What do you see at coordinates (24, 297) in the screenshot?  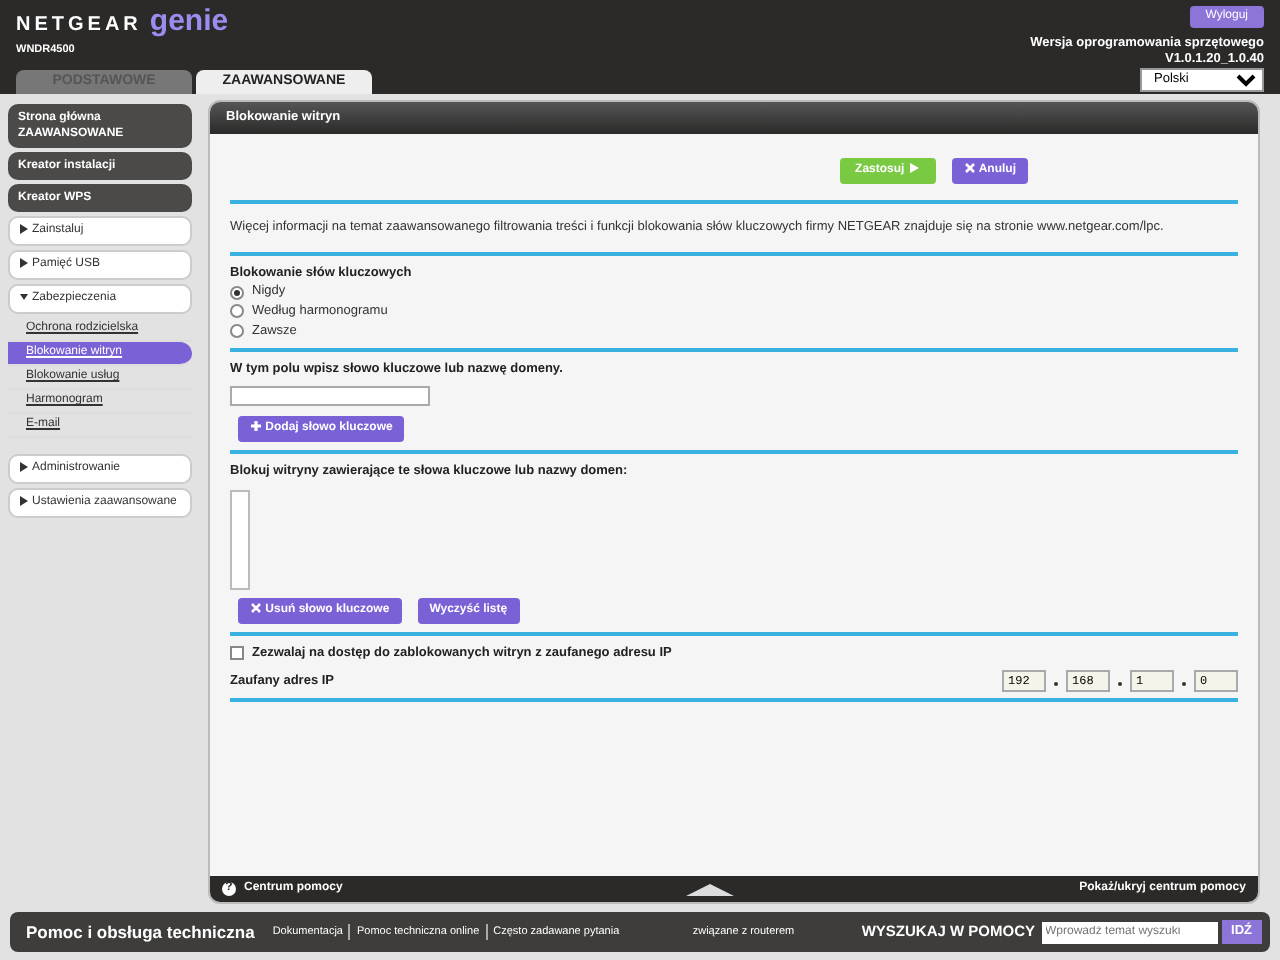 I see `caret-down-icon` at bounding box center [24, 297].